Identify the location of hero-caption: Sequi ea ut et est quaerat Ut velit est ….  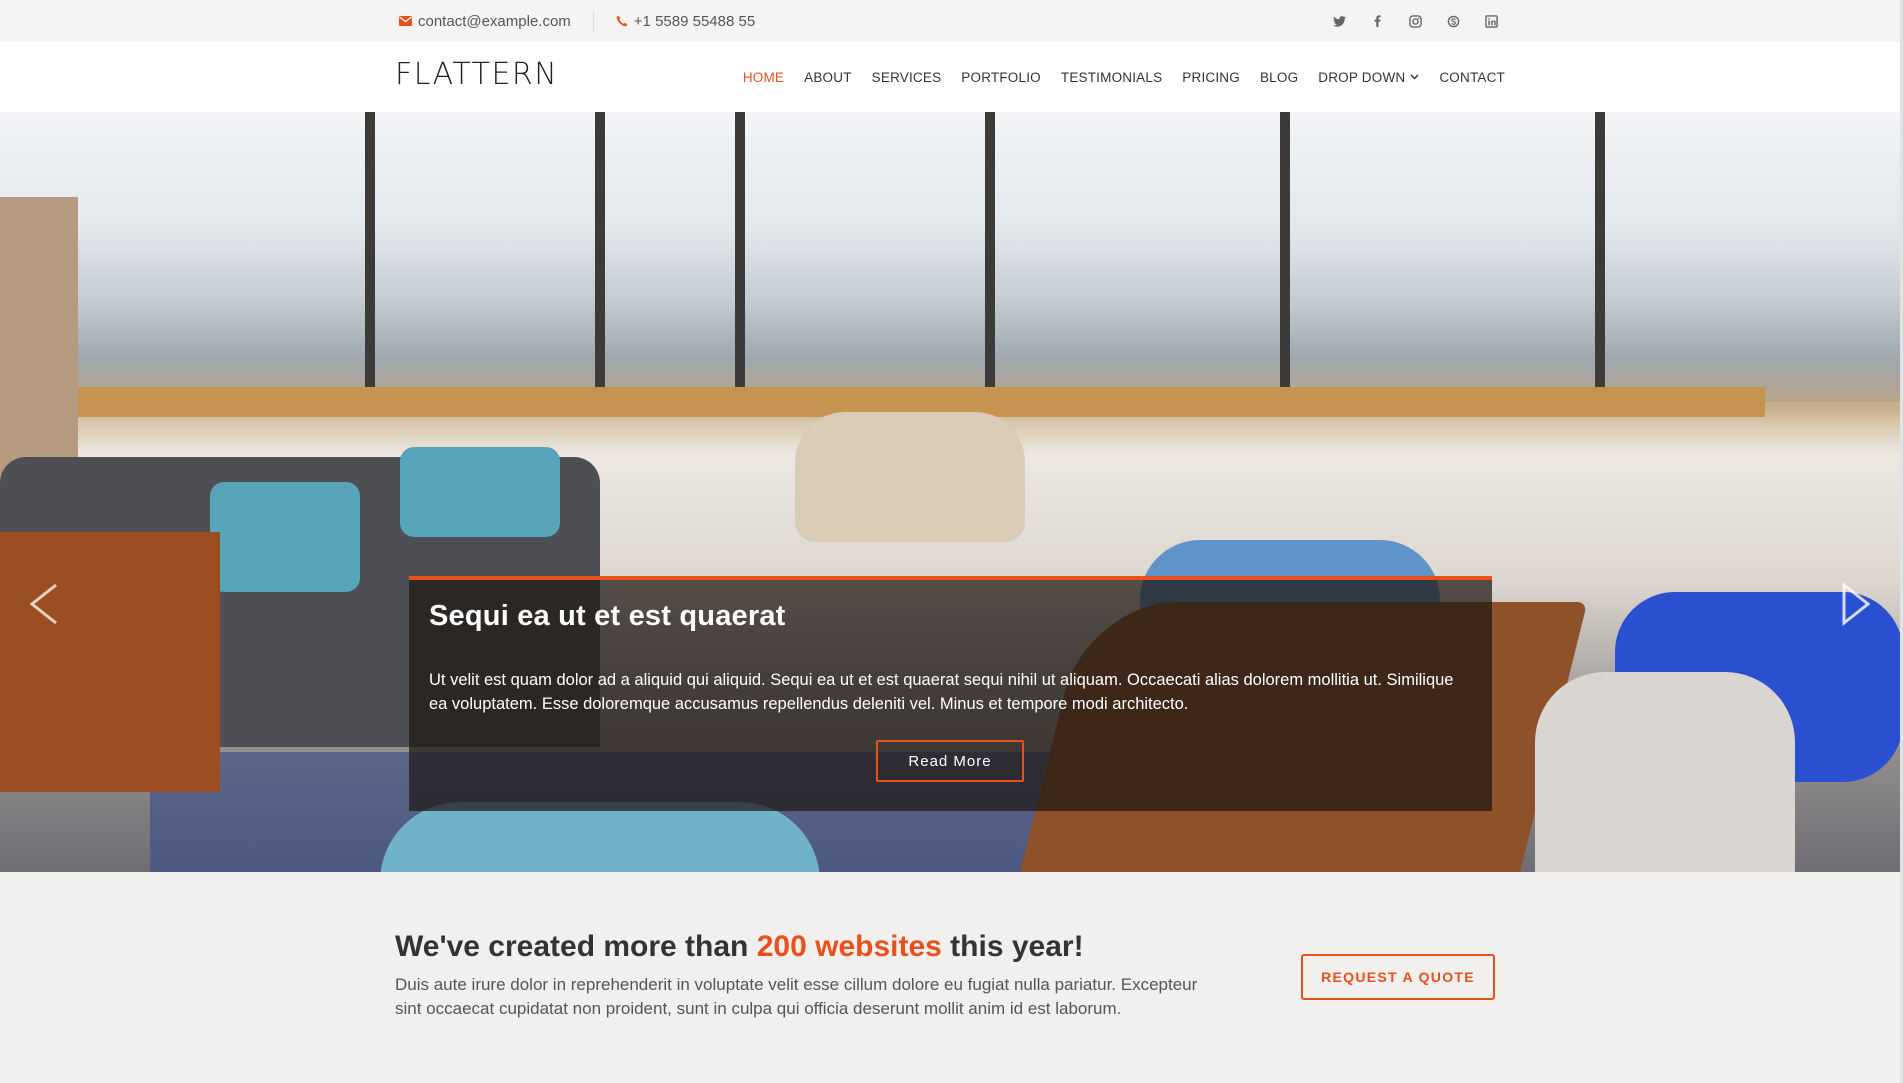
(950, 693).